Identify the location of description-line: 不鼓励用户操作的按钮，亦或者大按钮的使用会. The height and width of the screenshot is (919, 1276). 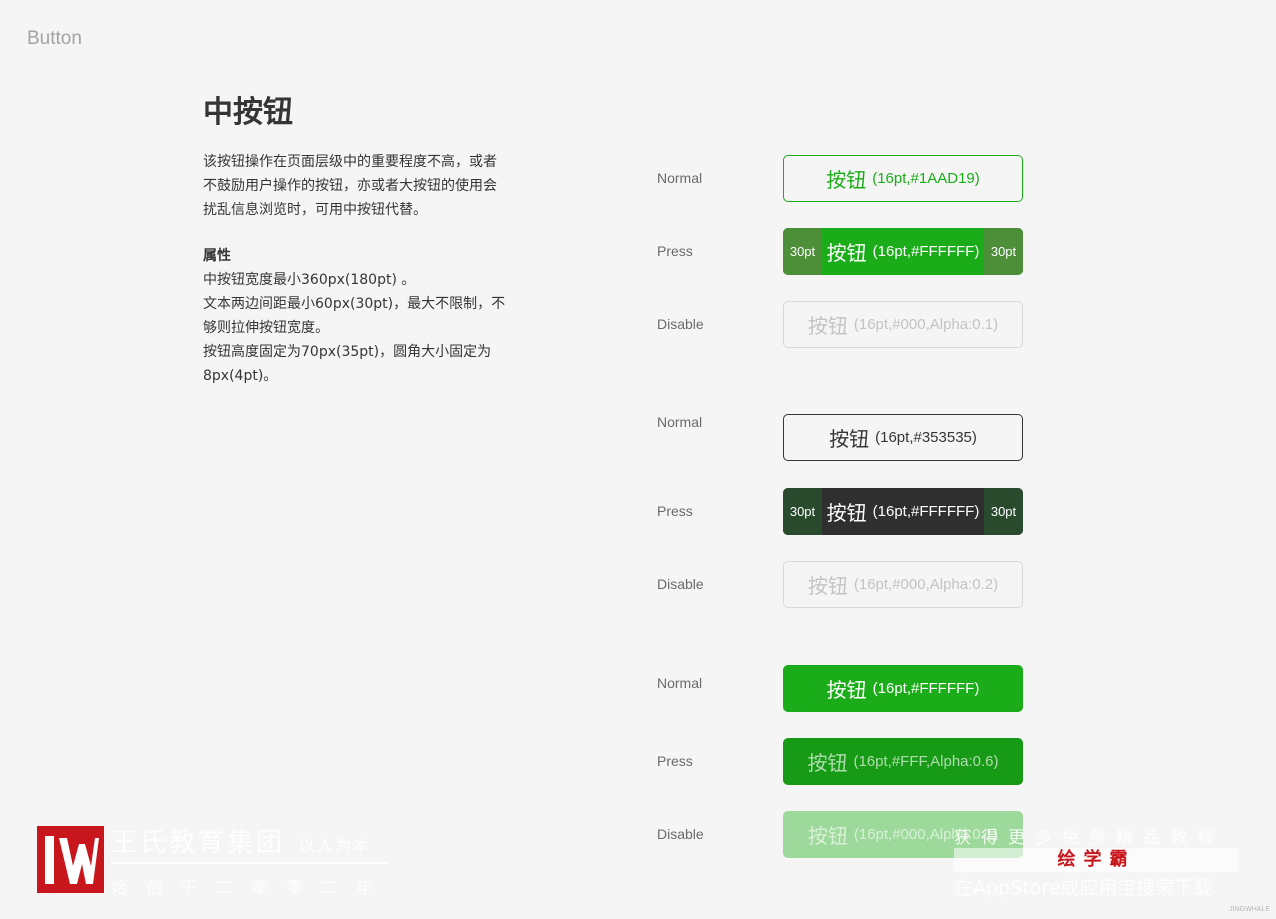
(350, 186).